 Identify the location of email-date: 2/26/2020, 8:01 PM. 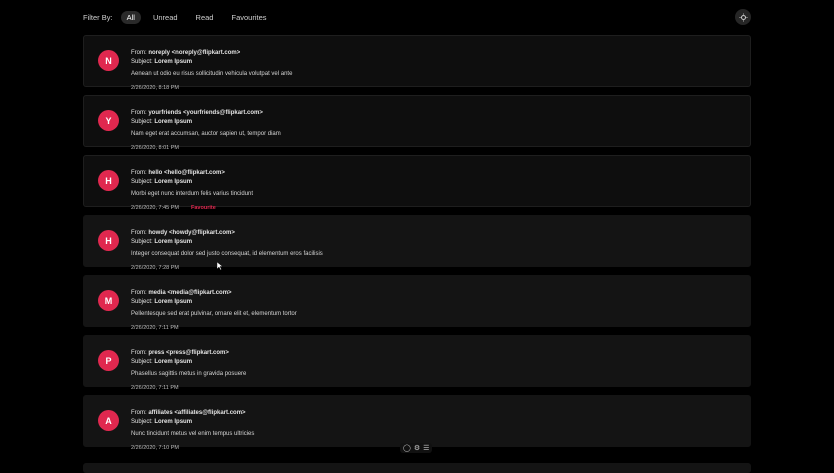
(155, 148).